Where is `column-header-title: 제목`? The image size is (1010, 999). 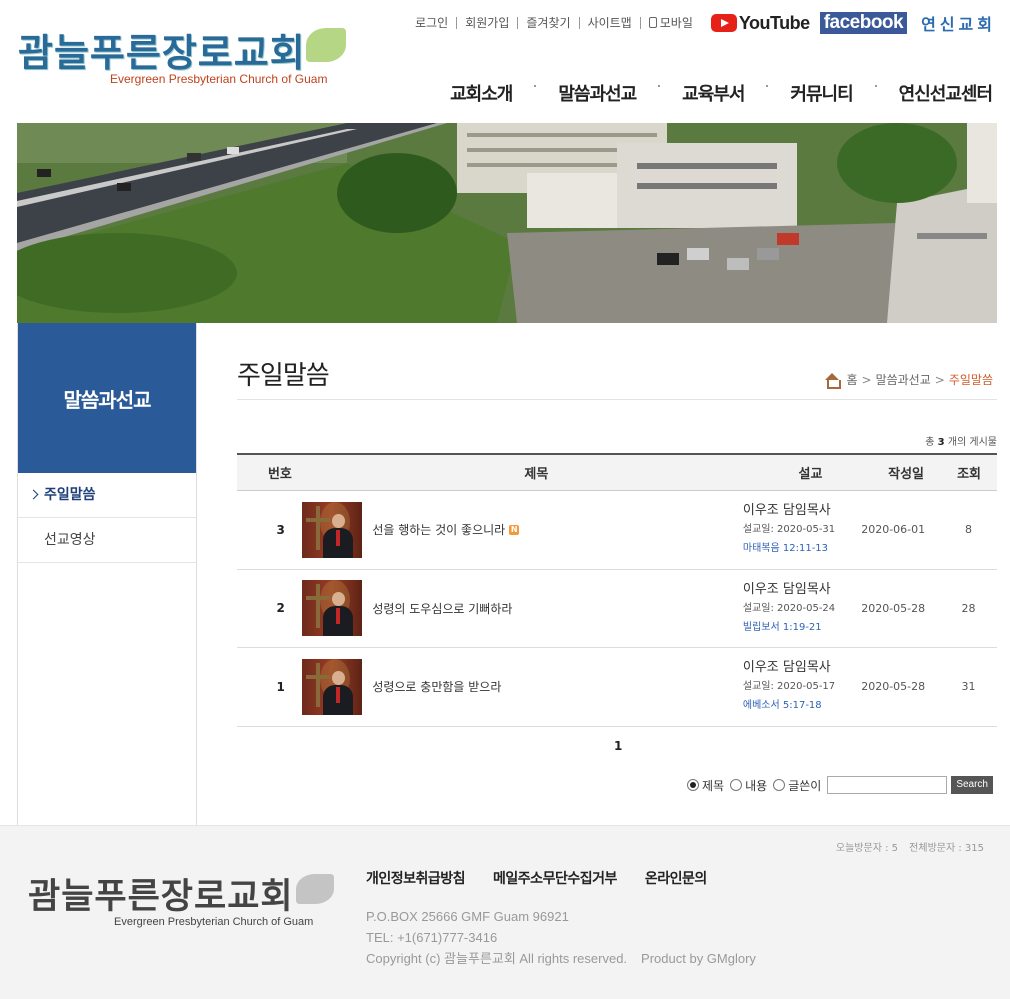
column-header-title: 제목 is located at coordinates (536, 474).